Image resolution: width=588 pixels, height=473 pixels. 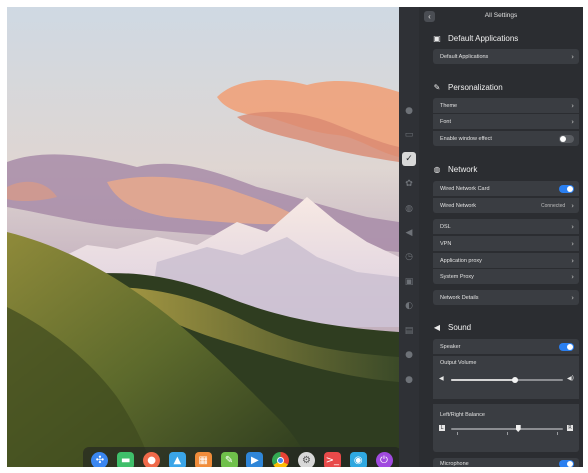 I want to click on row-label: Theme, so click(x=449, y=105).